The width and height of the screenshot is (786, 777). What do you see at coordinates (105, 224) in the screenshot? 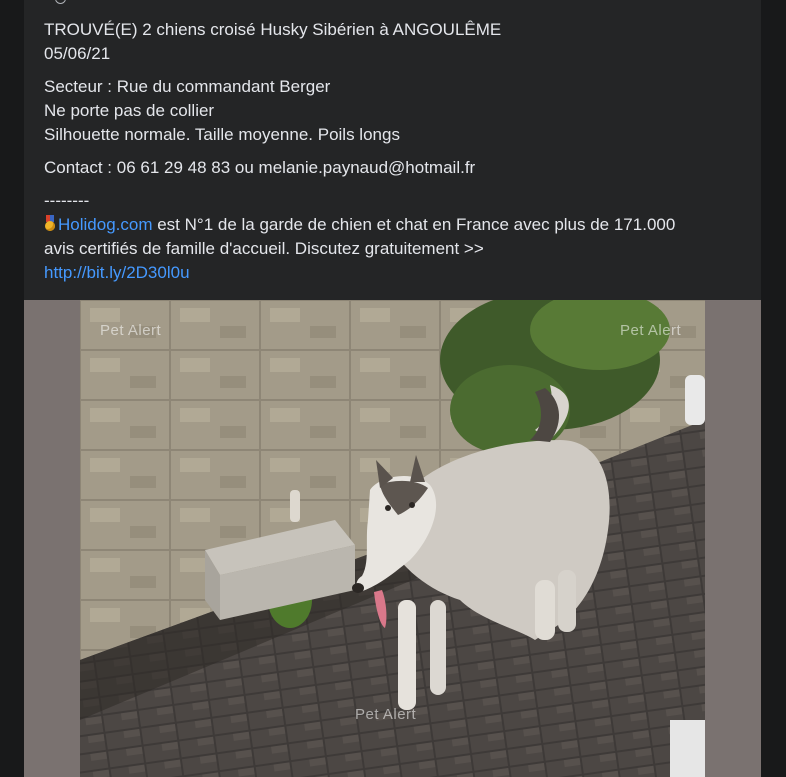
I see `holidog-link: Holidog.com` at bounding box center [105, 224].